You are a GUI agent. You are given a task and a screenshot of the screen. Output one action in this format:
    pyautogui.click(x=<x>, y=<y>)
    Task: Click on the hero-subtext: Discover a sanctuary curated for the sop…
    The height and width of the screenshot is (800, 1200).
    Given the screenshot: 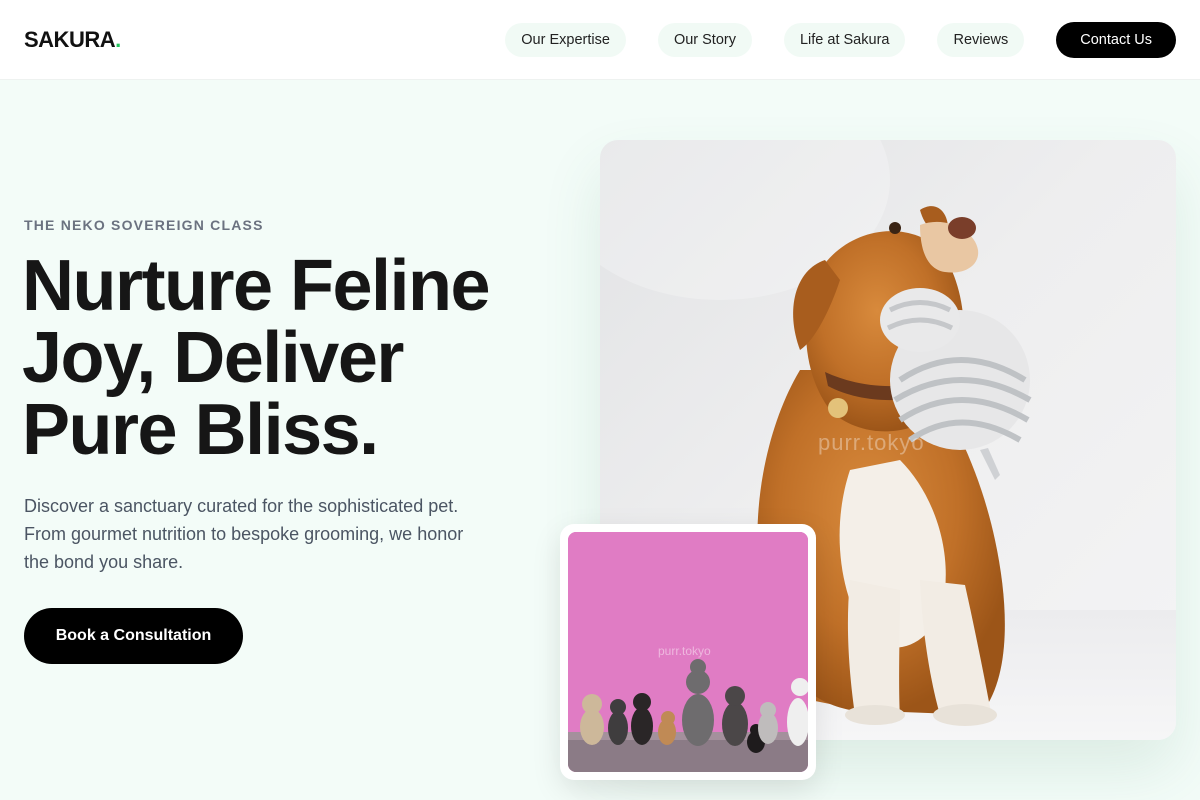 What is the action you would take?
    pyautogui.click(x=244, y=534)
    